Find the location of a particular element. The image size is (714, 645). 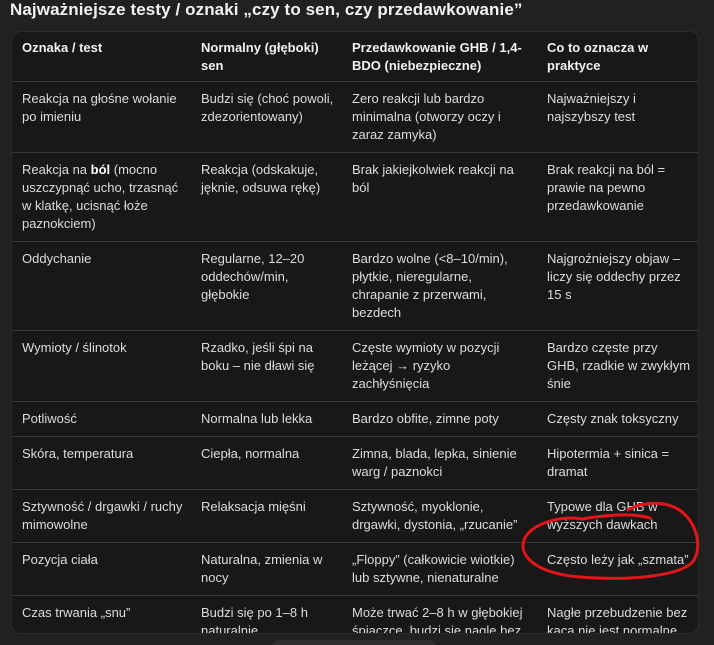

cell-normal: Regularne, 12–20 oddechów/min, głębokie is located at coordinates (266, 286).